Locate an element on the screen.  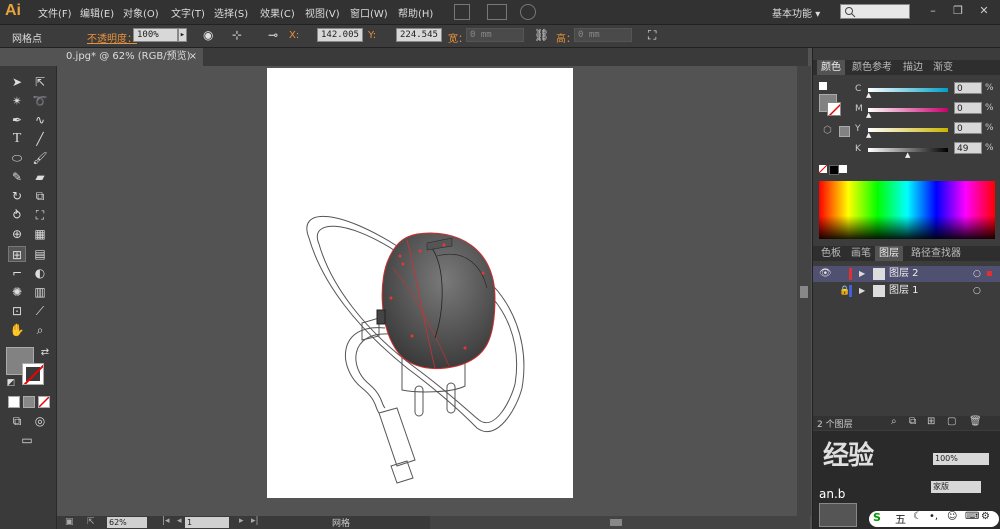
type-tool-icon: T is located at coordinates (17, 139).